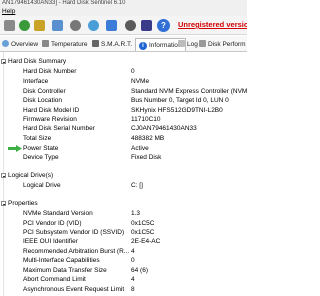 This screenshot has height=296, width=320. Describe the element at coordinates (79, 260) in the screenshot. I see `row-multi-interface: Multi-Interface Capabilities 0` at that location.